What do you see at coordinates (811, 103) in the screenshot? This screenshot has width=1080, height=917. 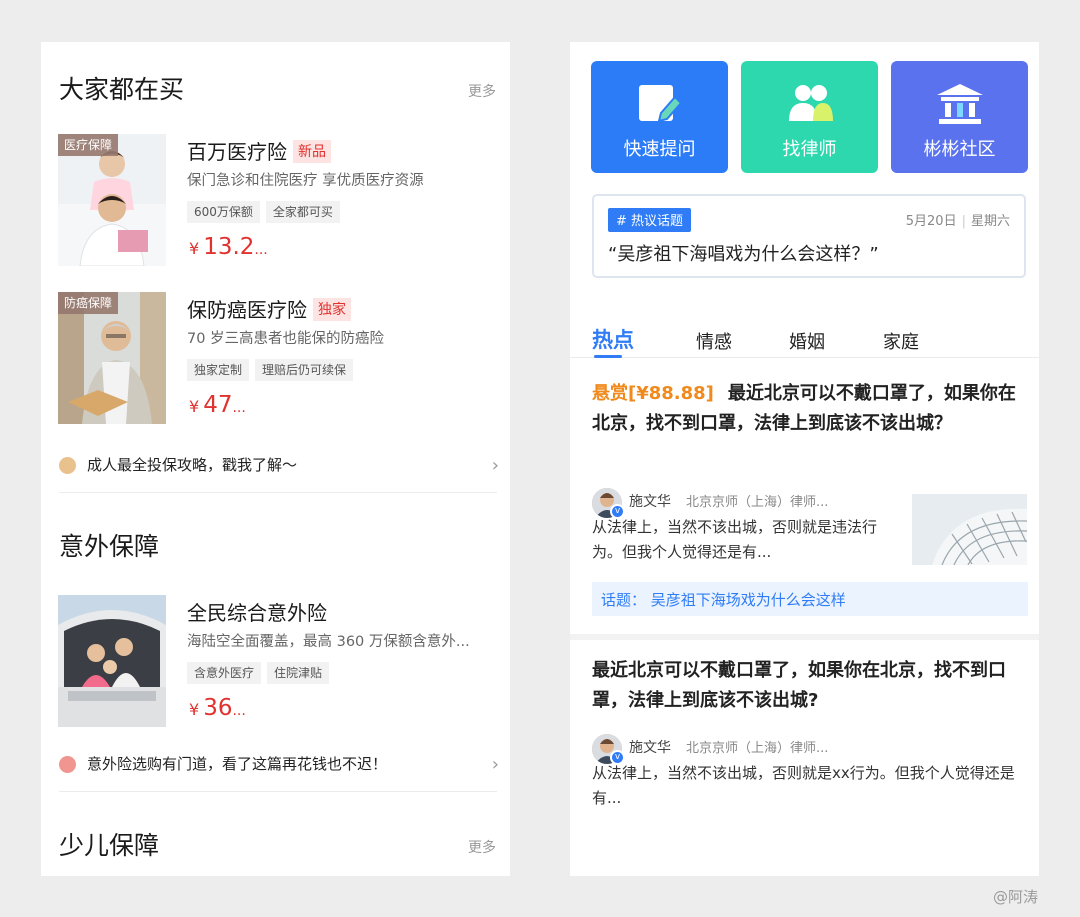 I see `people-icon` at bounding box center [811, 103].